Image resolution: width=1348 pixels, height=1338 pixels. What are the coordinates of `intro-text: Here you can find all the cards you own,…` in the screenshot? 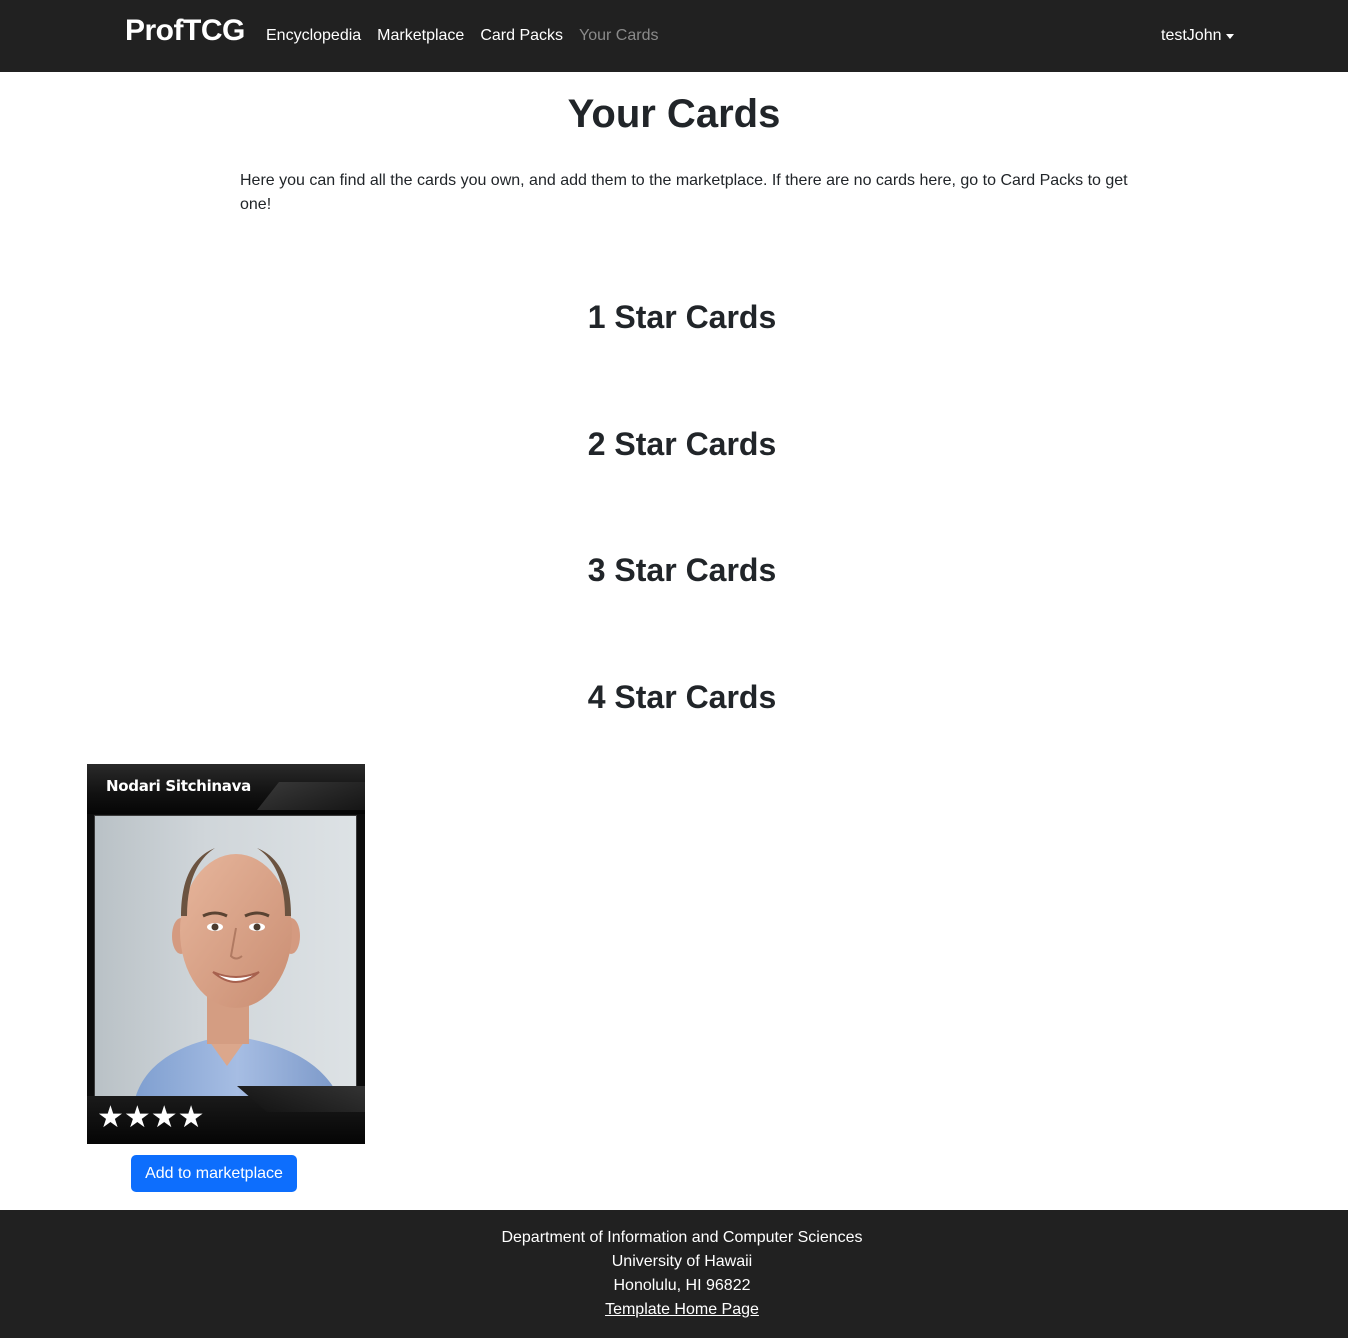 It's located at (684, 192).